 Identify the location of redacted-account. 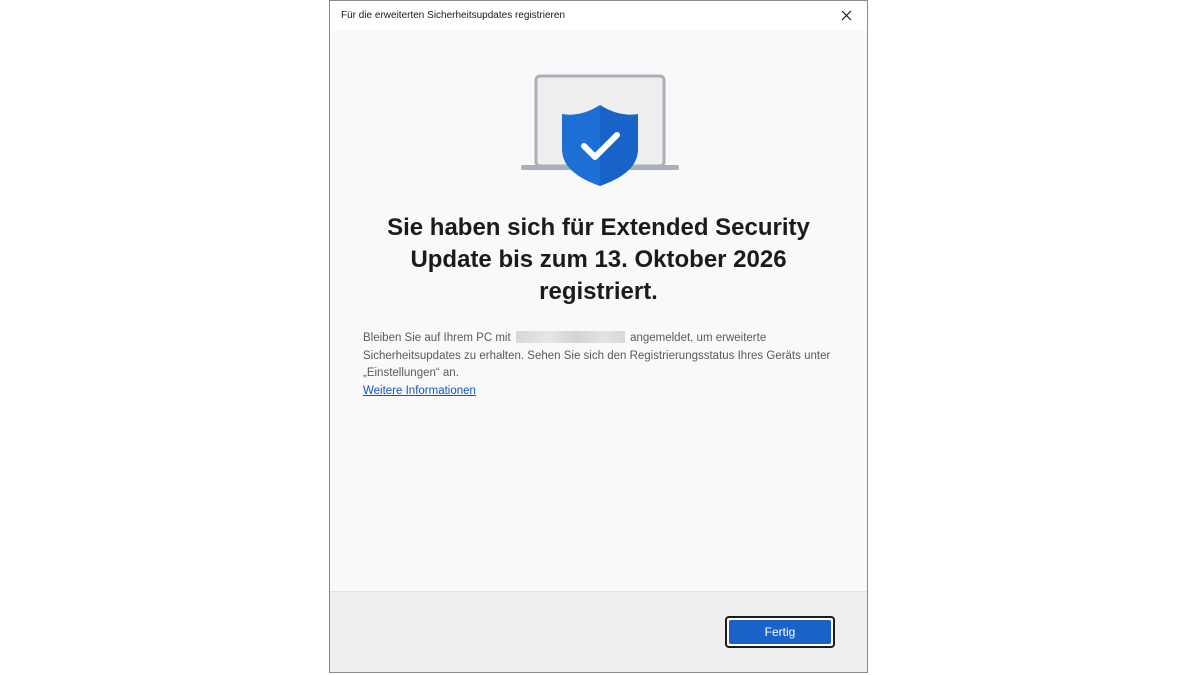
(570, 337).